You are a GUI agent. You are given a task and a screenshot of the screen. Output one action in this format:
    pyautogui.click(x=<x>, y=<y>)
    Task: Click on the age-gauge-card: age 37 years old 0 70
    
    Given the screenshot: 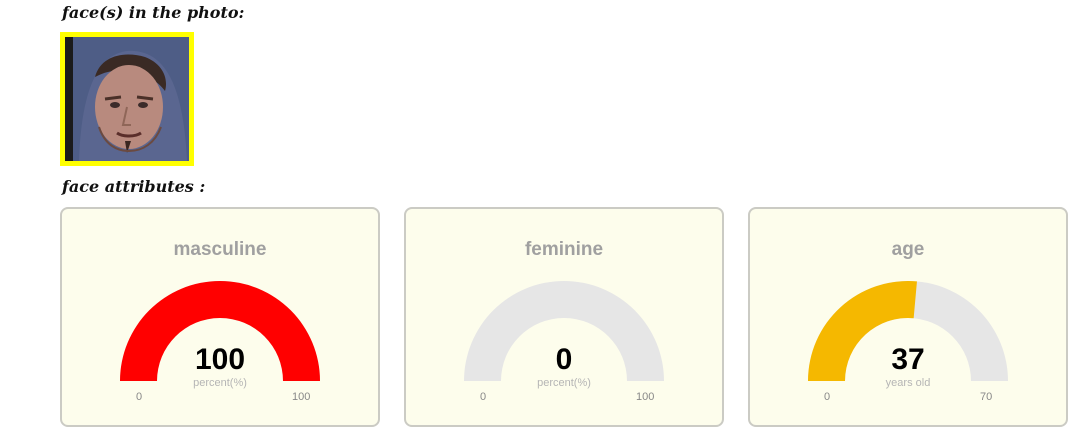 What is the action you would take?
    pyautogui.click(x=908, y=317)
    